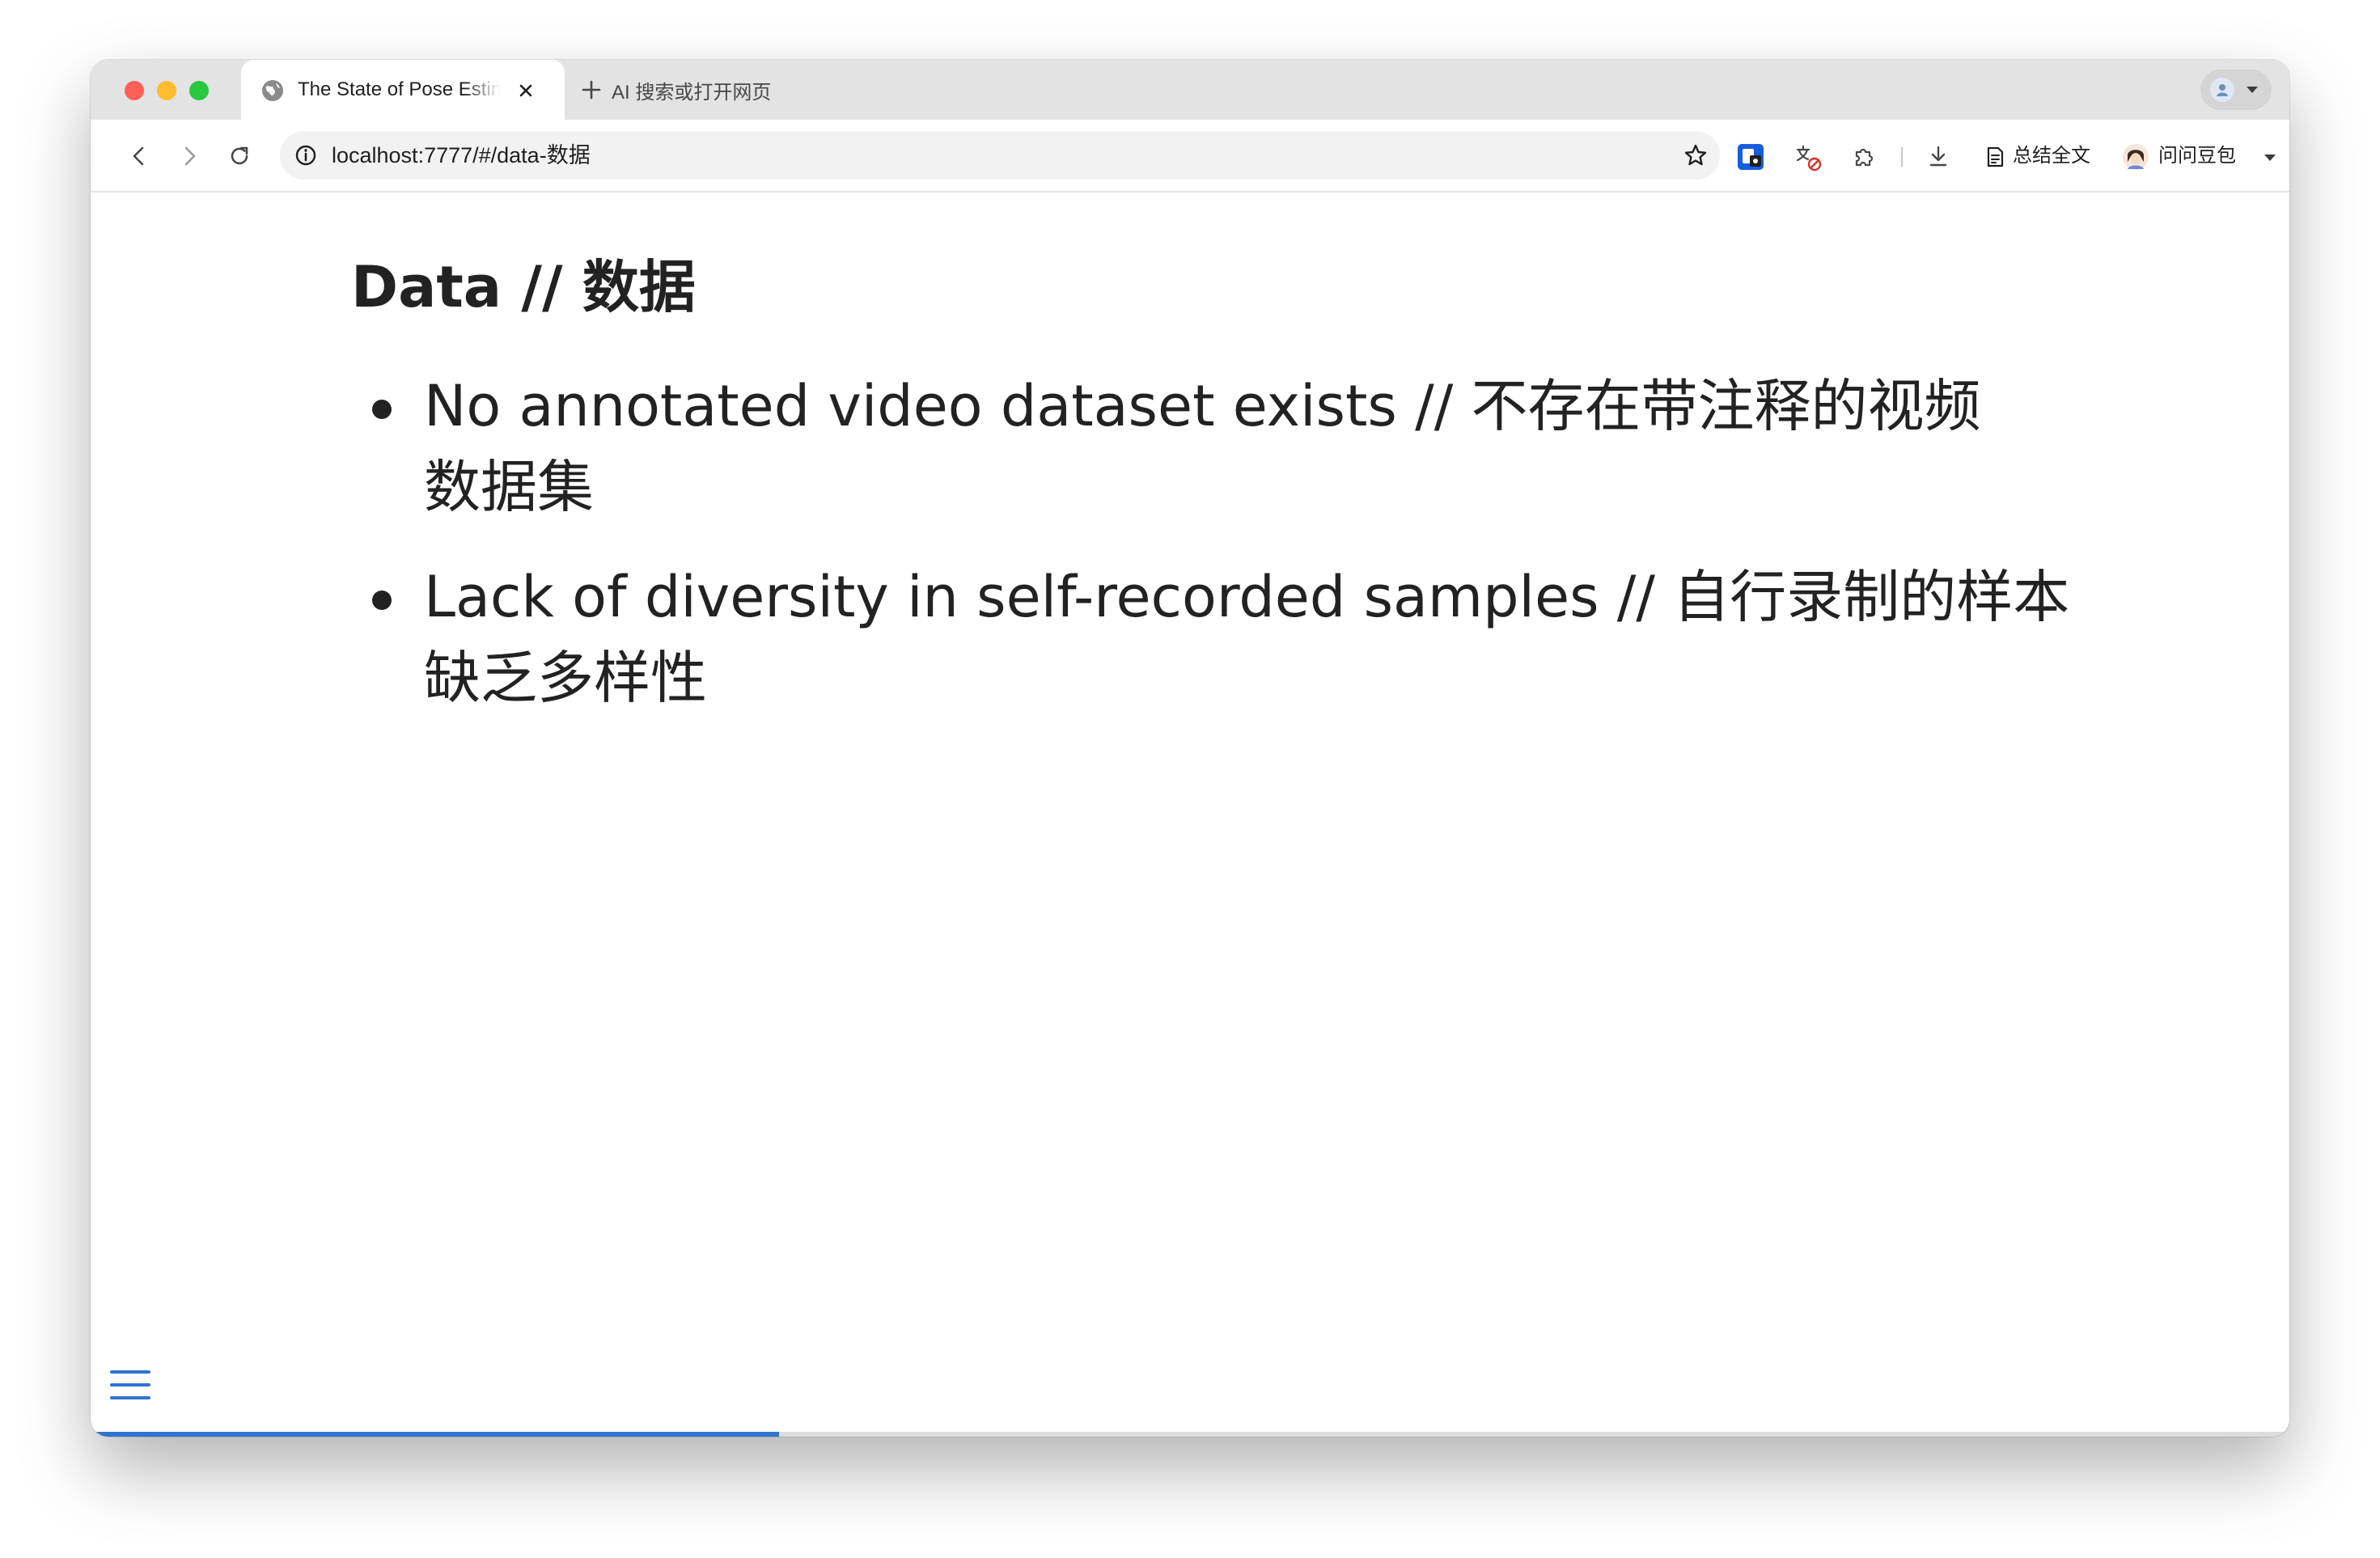 The image size is (2380, 1558). I want to click on bullet-text-line: 数据集, so click(509, 487).